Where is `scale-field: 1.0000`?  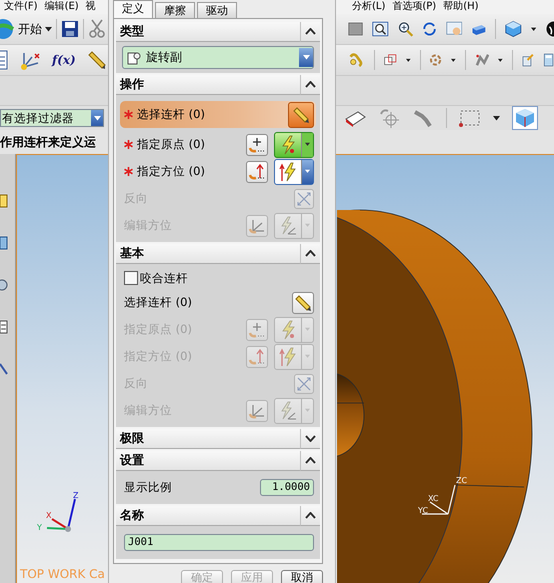
scale-field: 1.0000 is located at coordinates (287, 487).